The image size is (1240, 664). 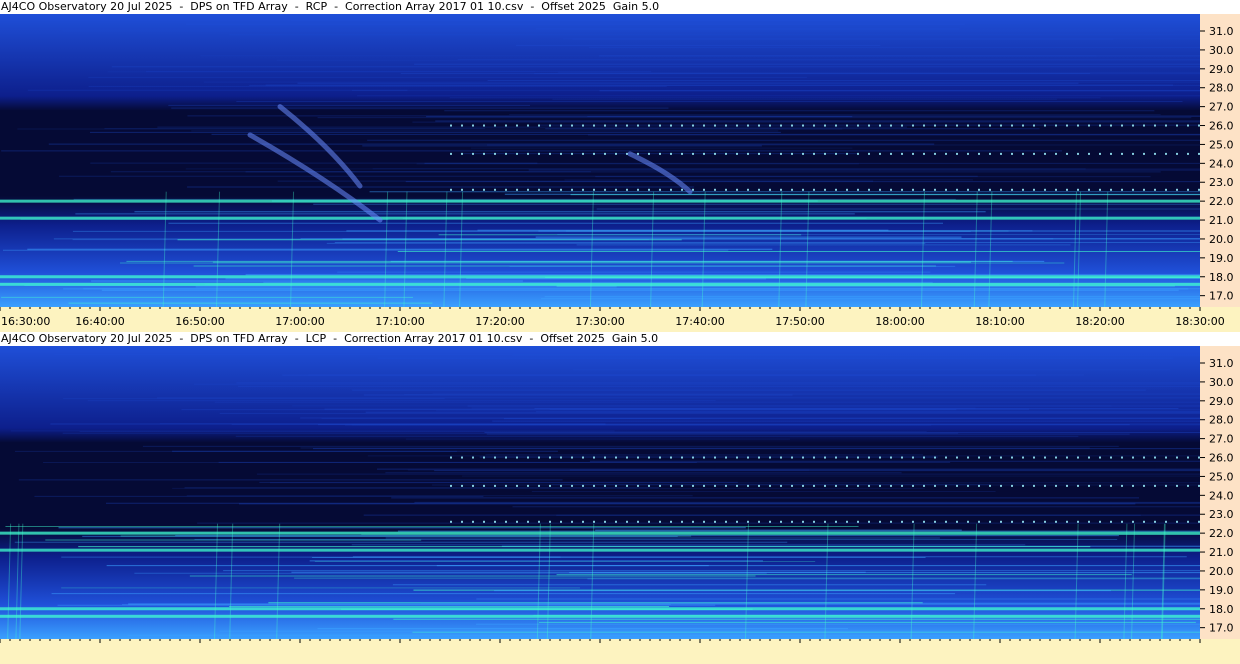 What do you see at coordinates (99, 321) in the screenshot?
I see `x-tick-label: 16:40:00` at bounding box center [99, 321].